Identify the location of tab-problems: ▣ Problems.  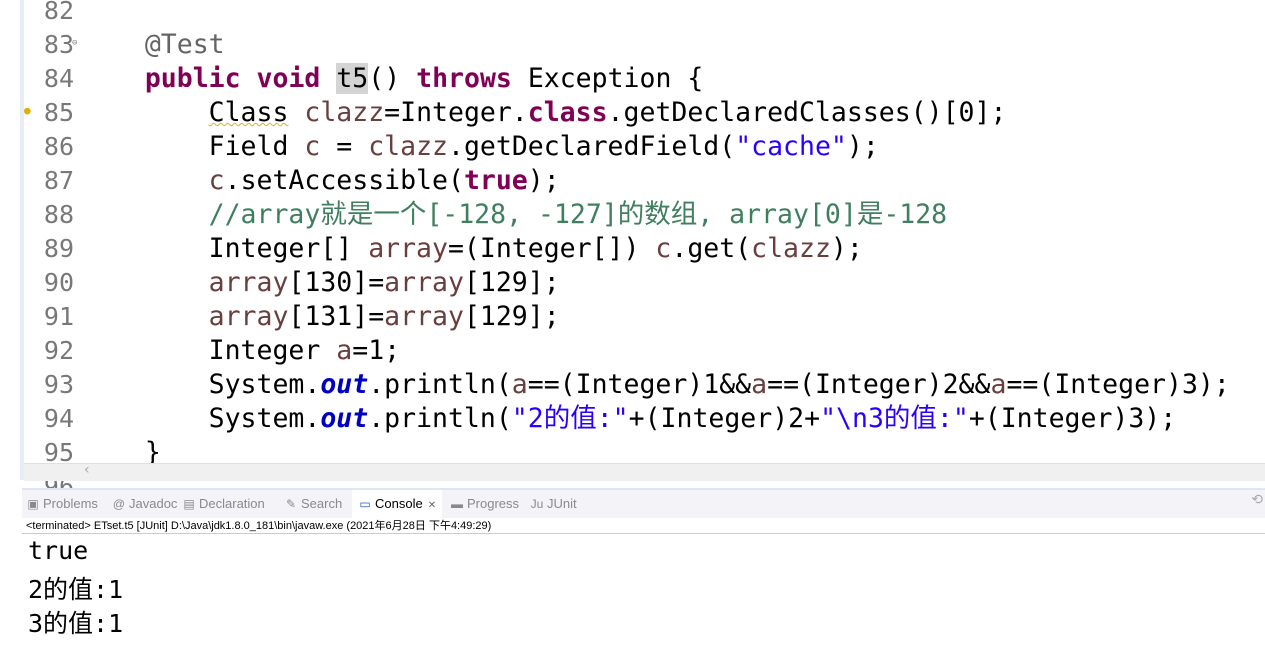
(62, 503).